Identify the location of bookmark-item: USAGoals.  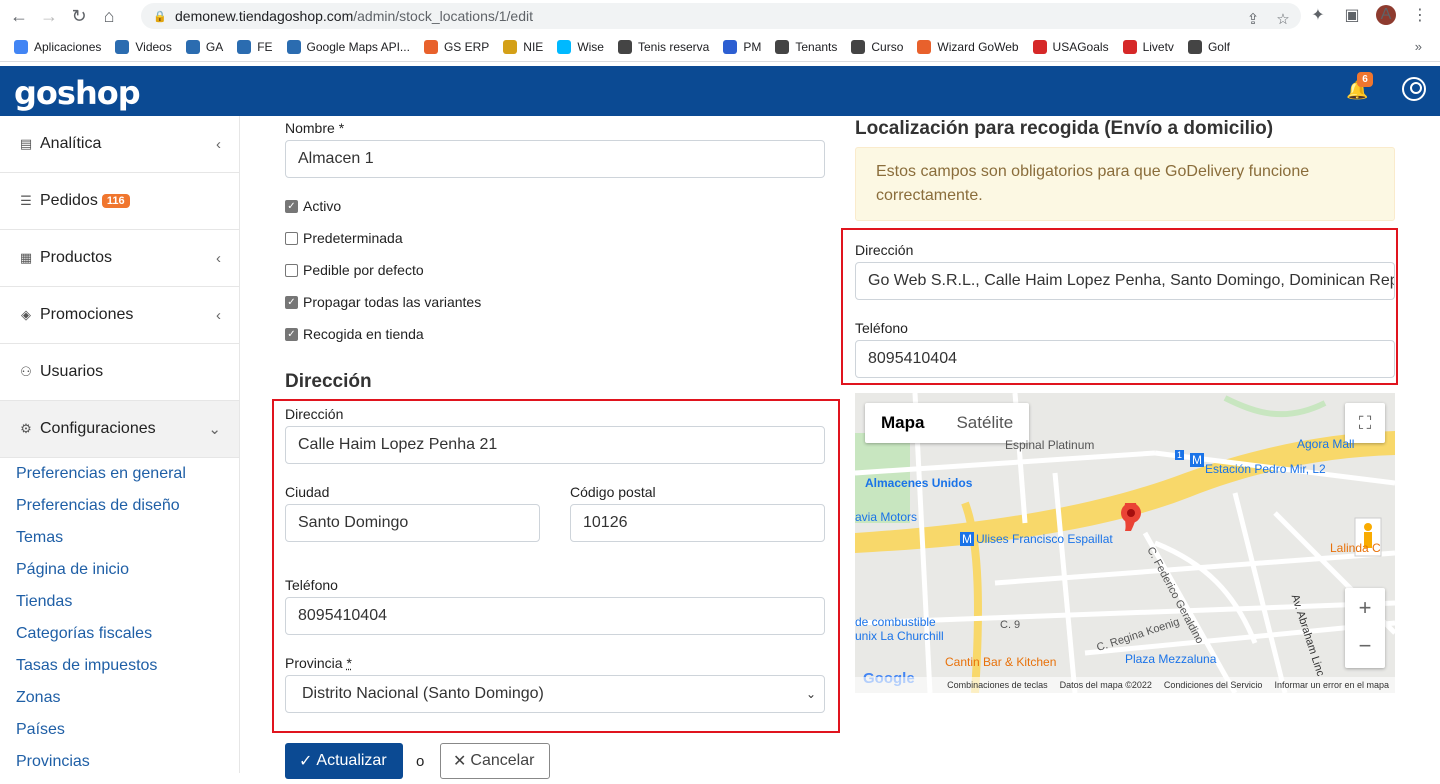
(1070, 46).